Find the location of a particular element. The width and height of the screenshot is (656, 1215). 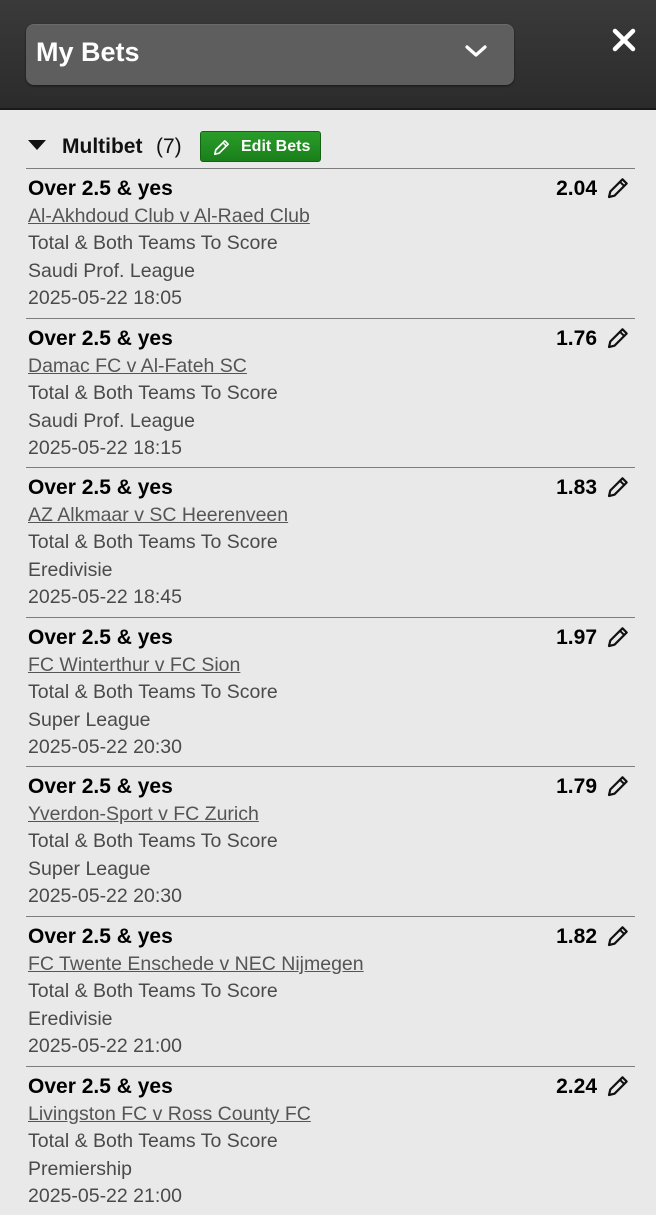

multibet-label: Multibet is located at coordinates (102, 146).